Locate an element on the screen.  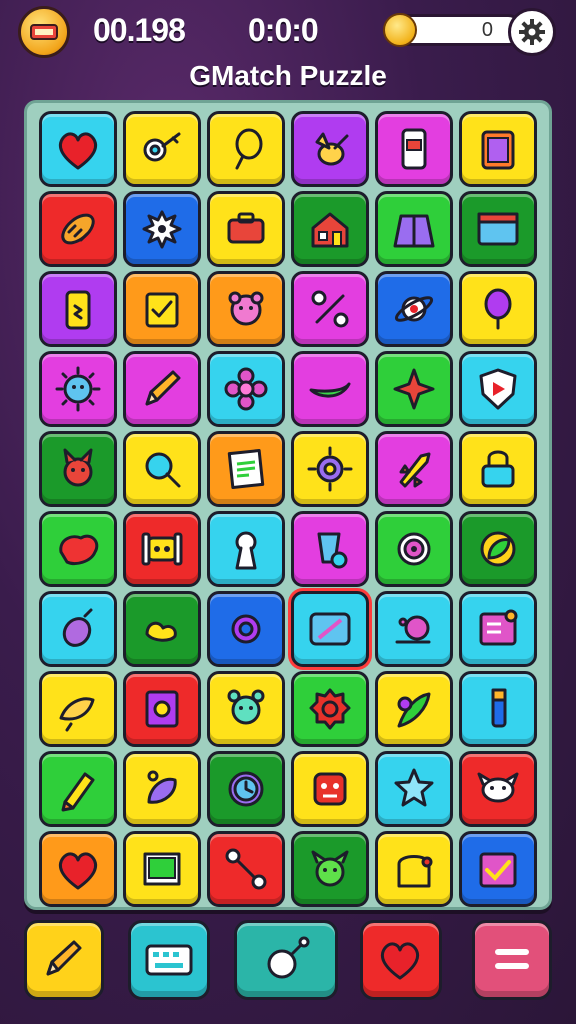
favorite-button is located at coordinates (401, 960).